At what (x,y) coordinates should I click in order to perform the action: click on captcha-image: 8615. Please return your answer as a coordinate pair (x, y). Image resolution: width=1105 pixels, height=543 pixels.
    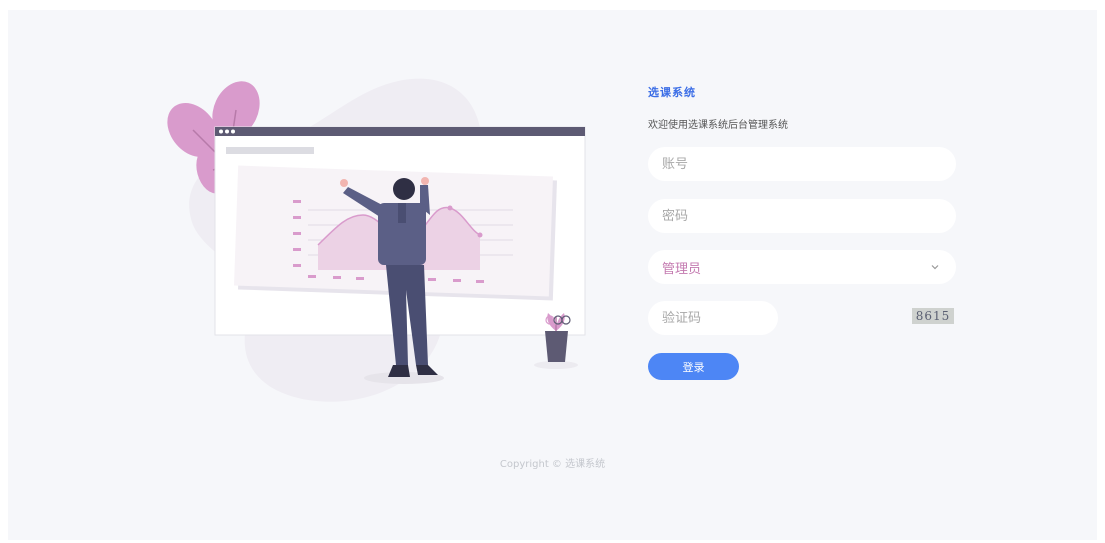
    Looking at the image, I should click on (933, 316).